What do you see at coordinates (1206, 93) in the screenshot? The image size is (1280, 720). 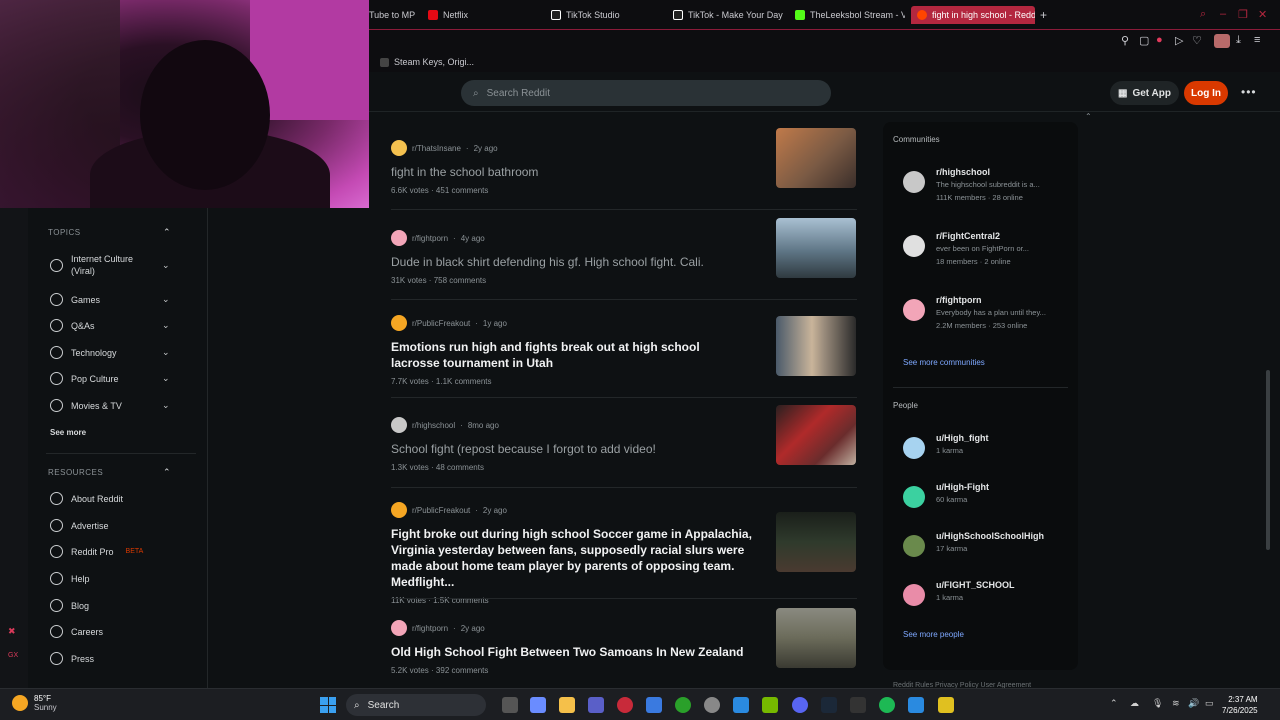 I see `login-button: Log In` at bounding box center [1206, 93].